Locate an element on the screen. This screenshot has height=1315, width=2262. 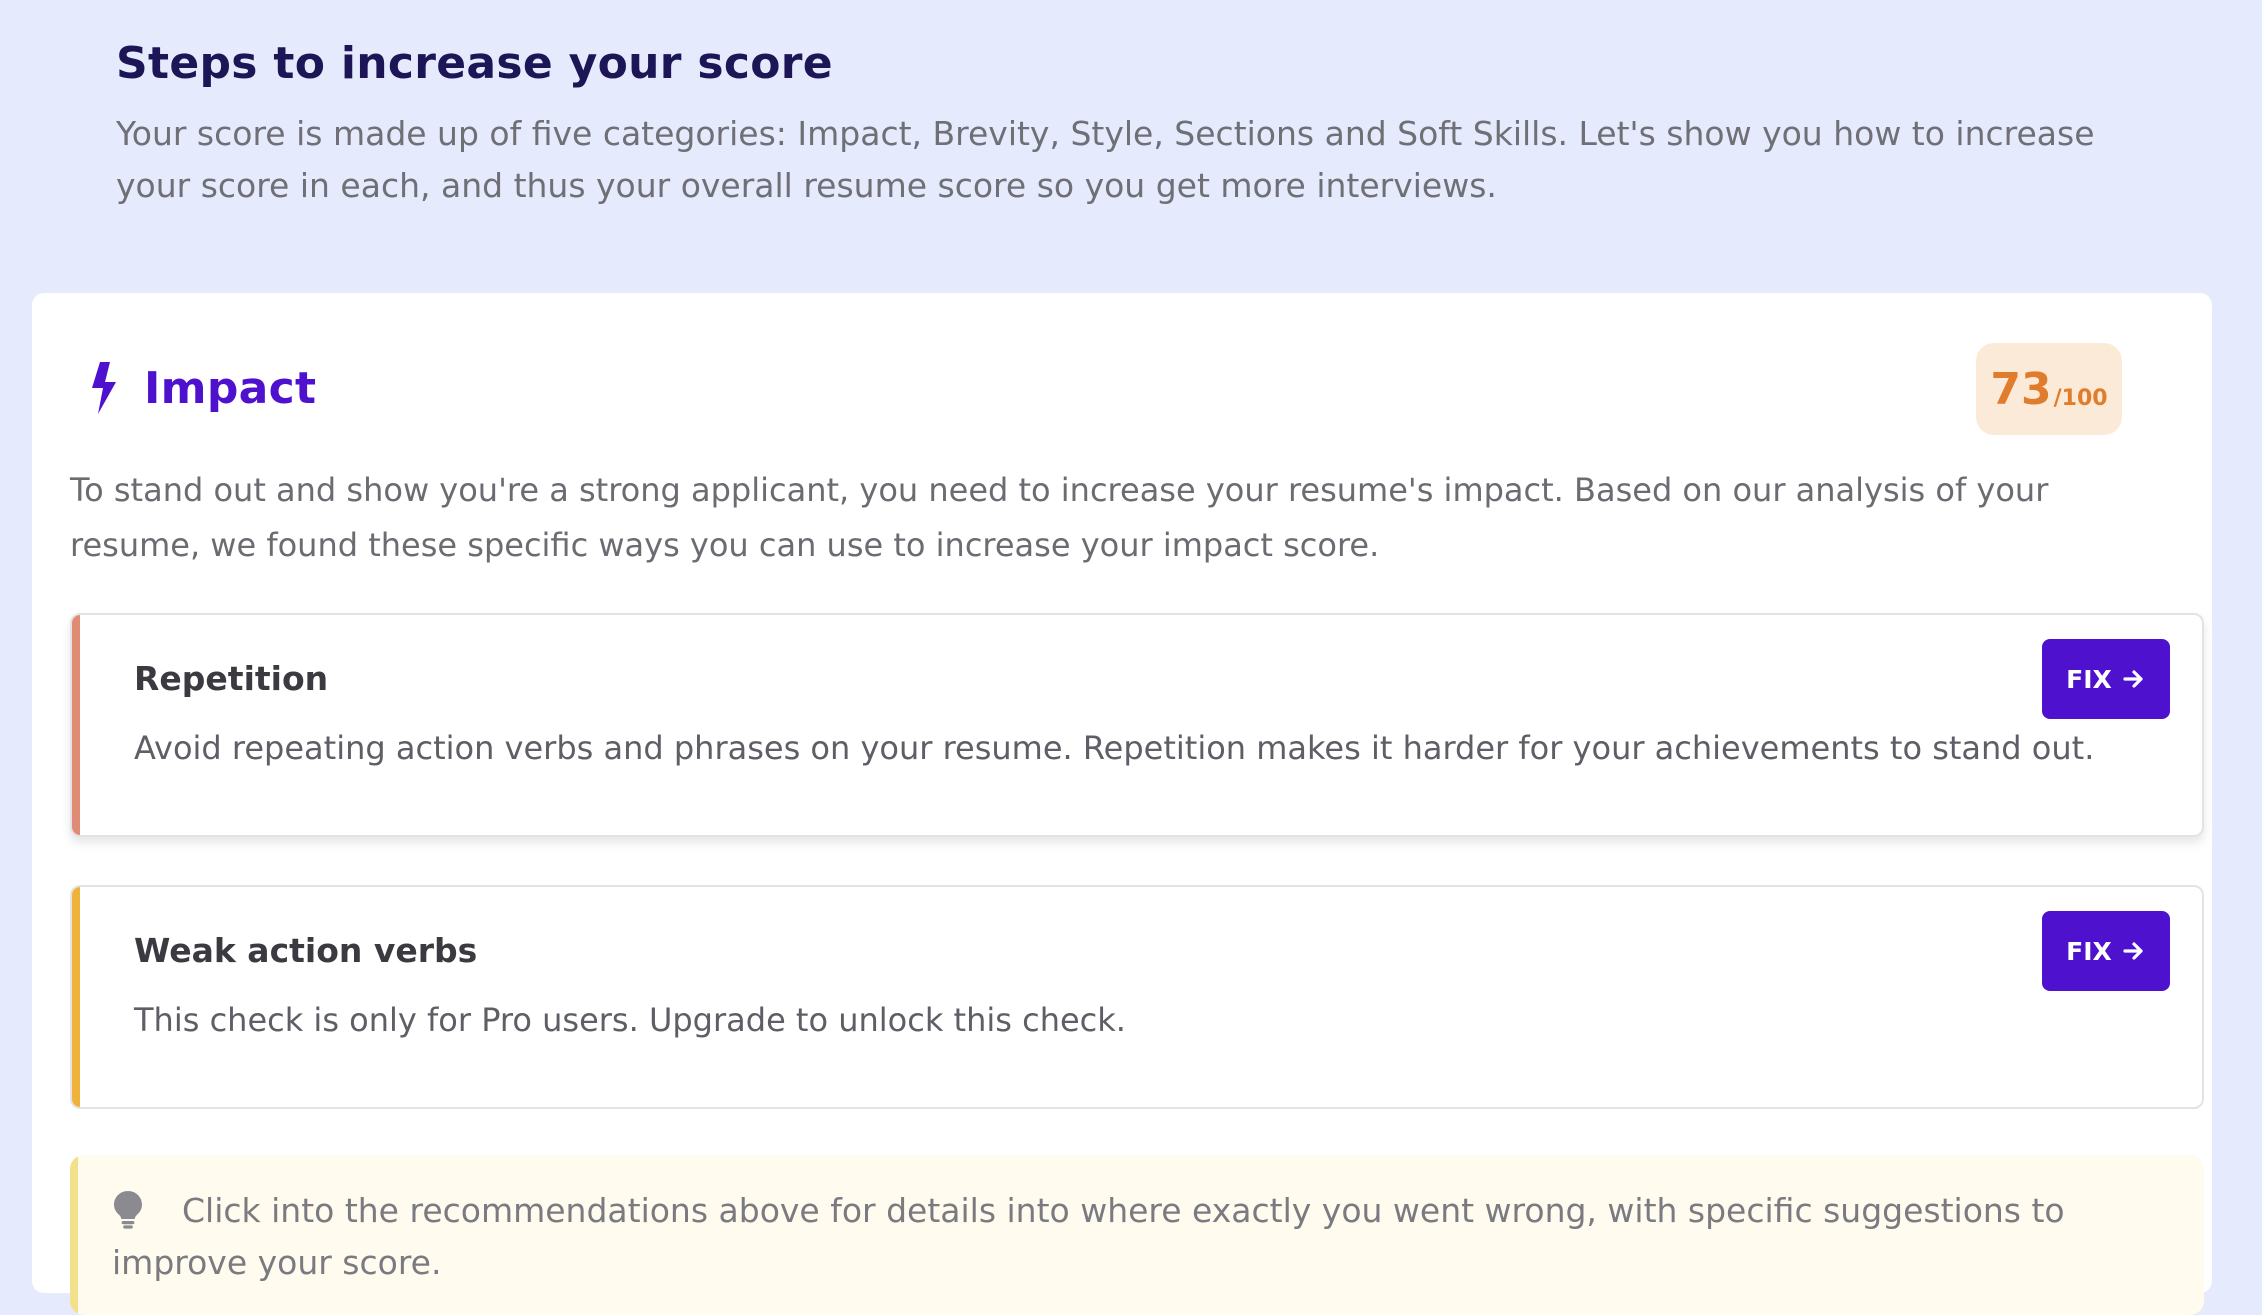
fix-repetition-button: FIX is located at coordinates (2106, 679).